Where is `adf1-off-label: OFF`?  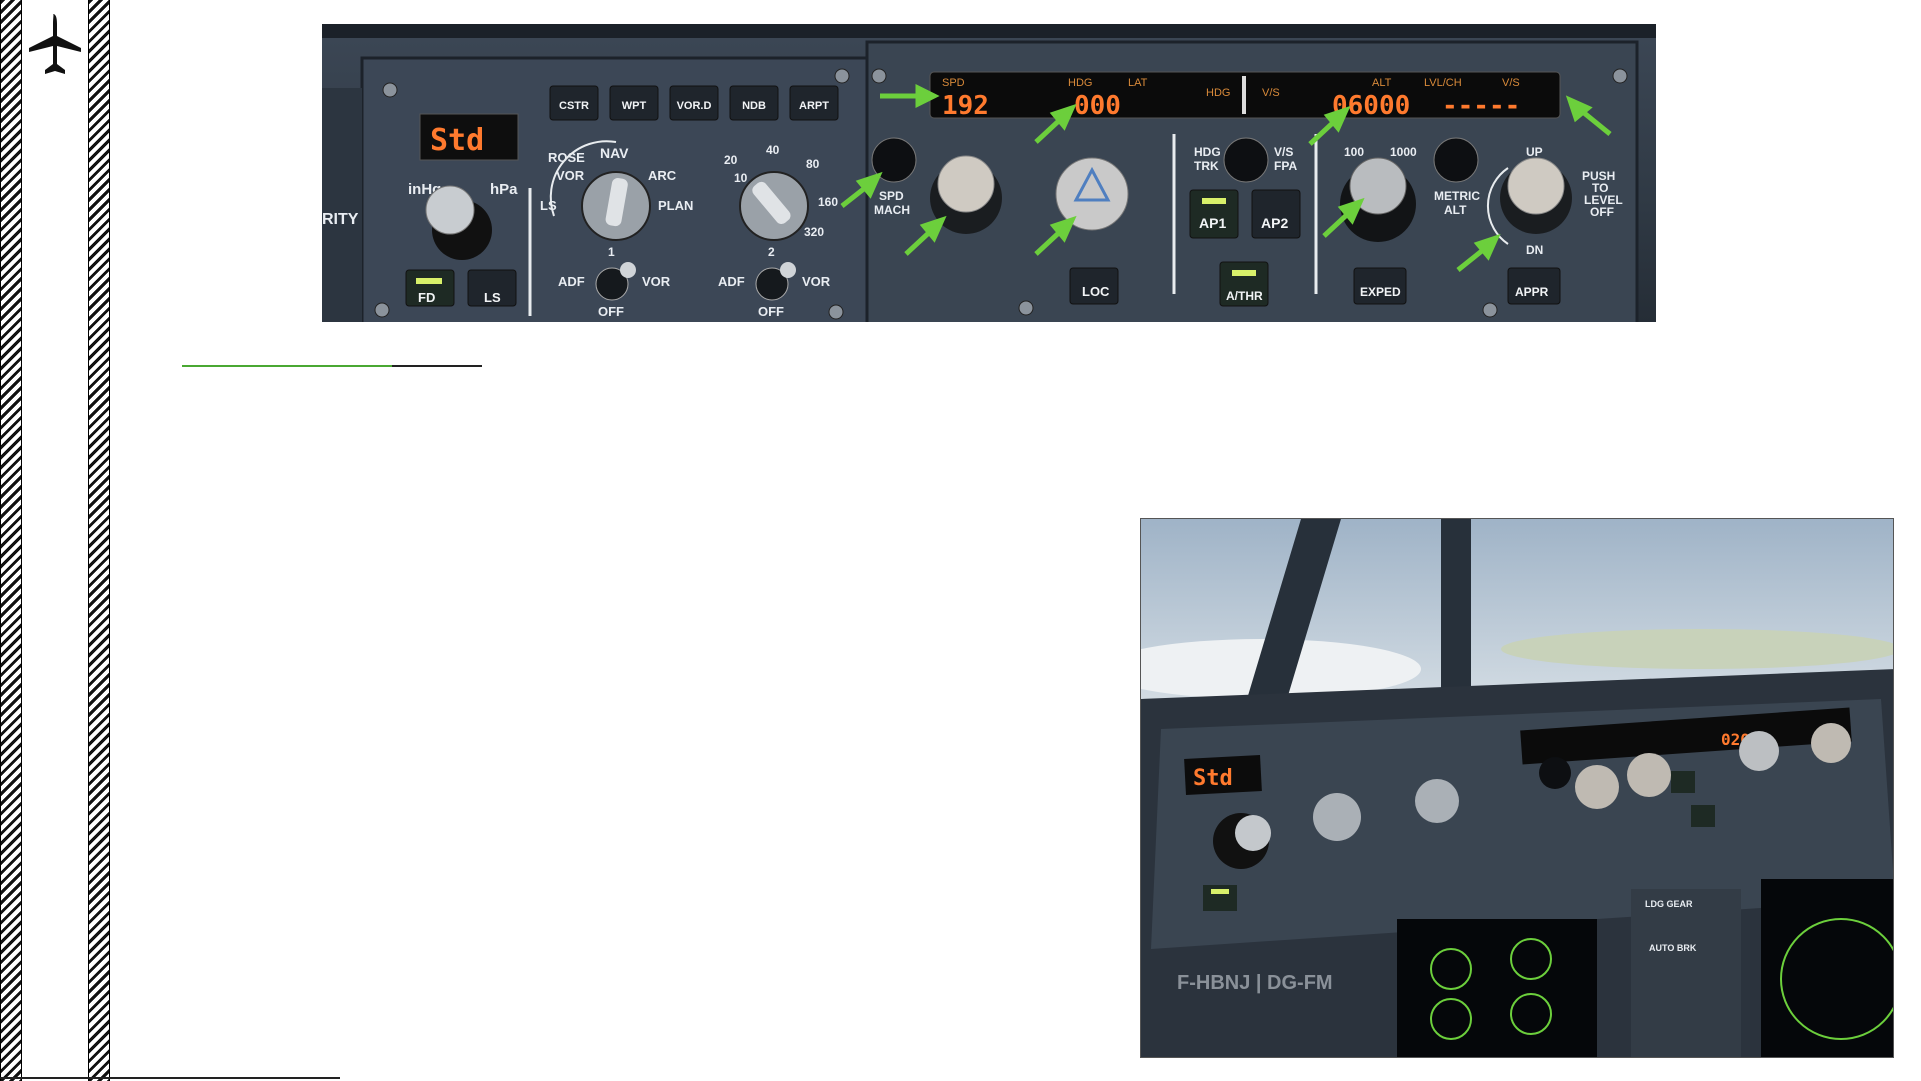 adf1-off-label: OFF is located at coordinates (611, 311).